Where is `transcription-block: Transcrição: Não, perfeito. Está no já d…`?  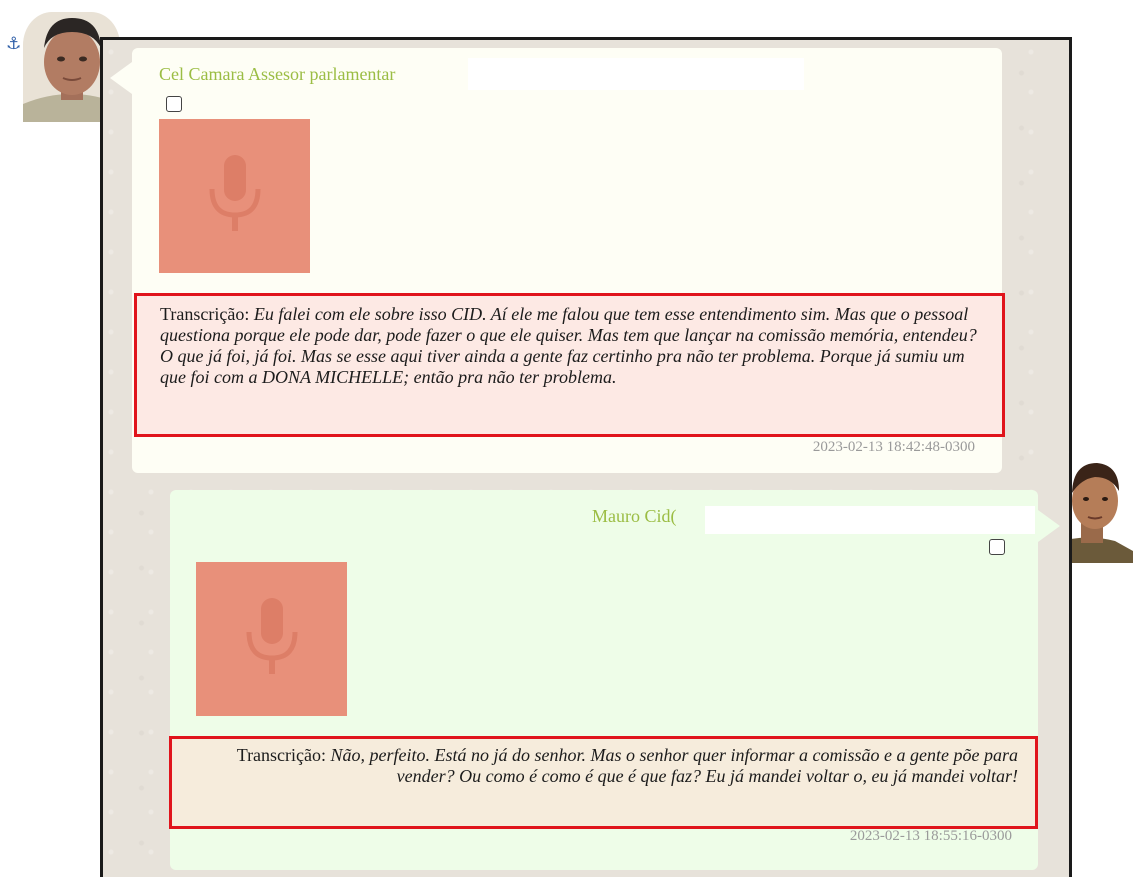 transcription-block: Transcrição: Não, perfeito. Está no já d… is located at coordinates (603, 782).